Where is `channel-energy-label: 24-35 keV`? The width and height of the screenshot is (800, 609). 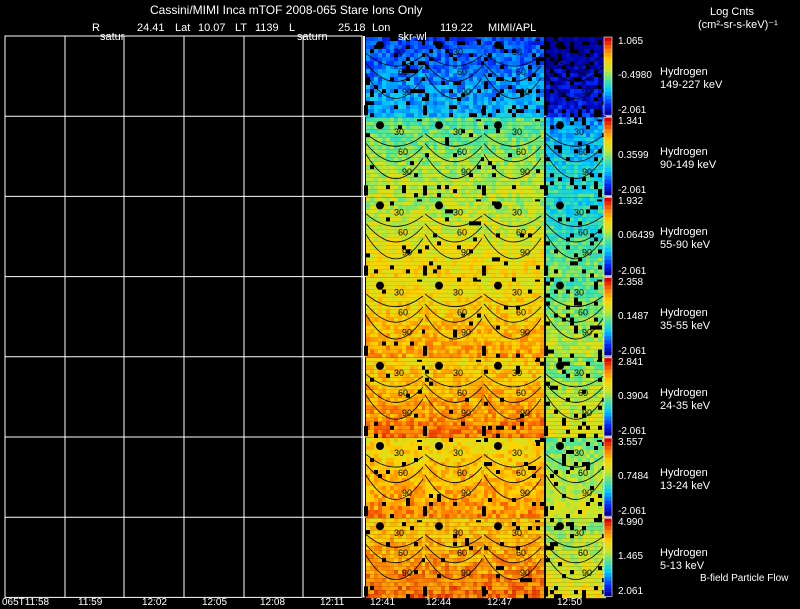
channel-energy-label: 24-35 keV is located at coordinates (685, 405).